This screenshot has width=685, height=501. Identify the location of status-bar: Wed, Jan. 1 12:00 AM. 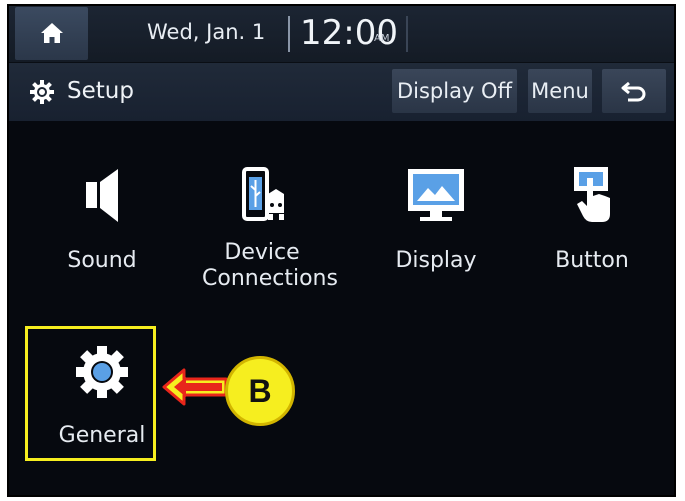
(341, 34).